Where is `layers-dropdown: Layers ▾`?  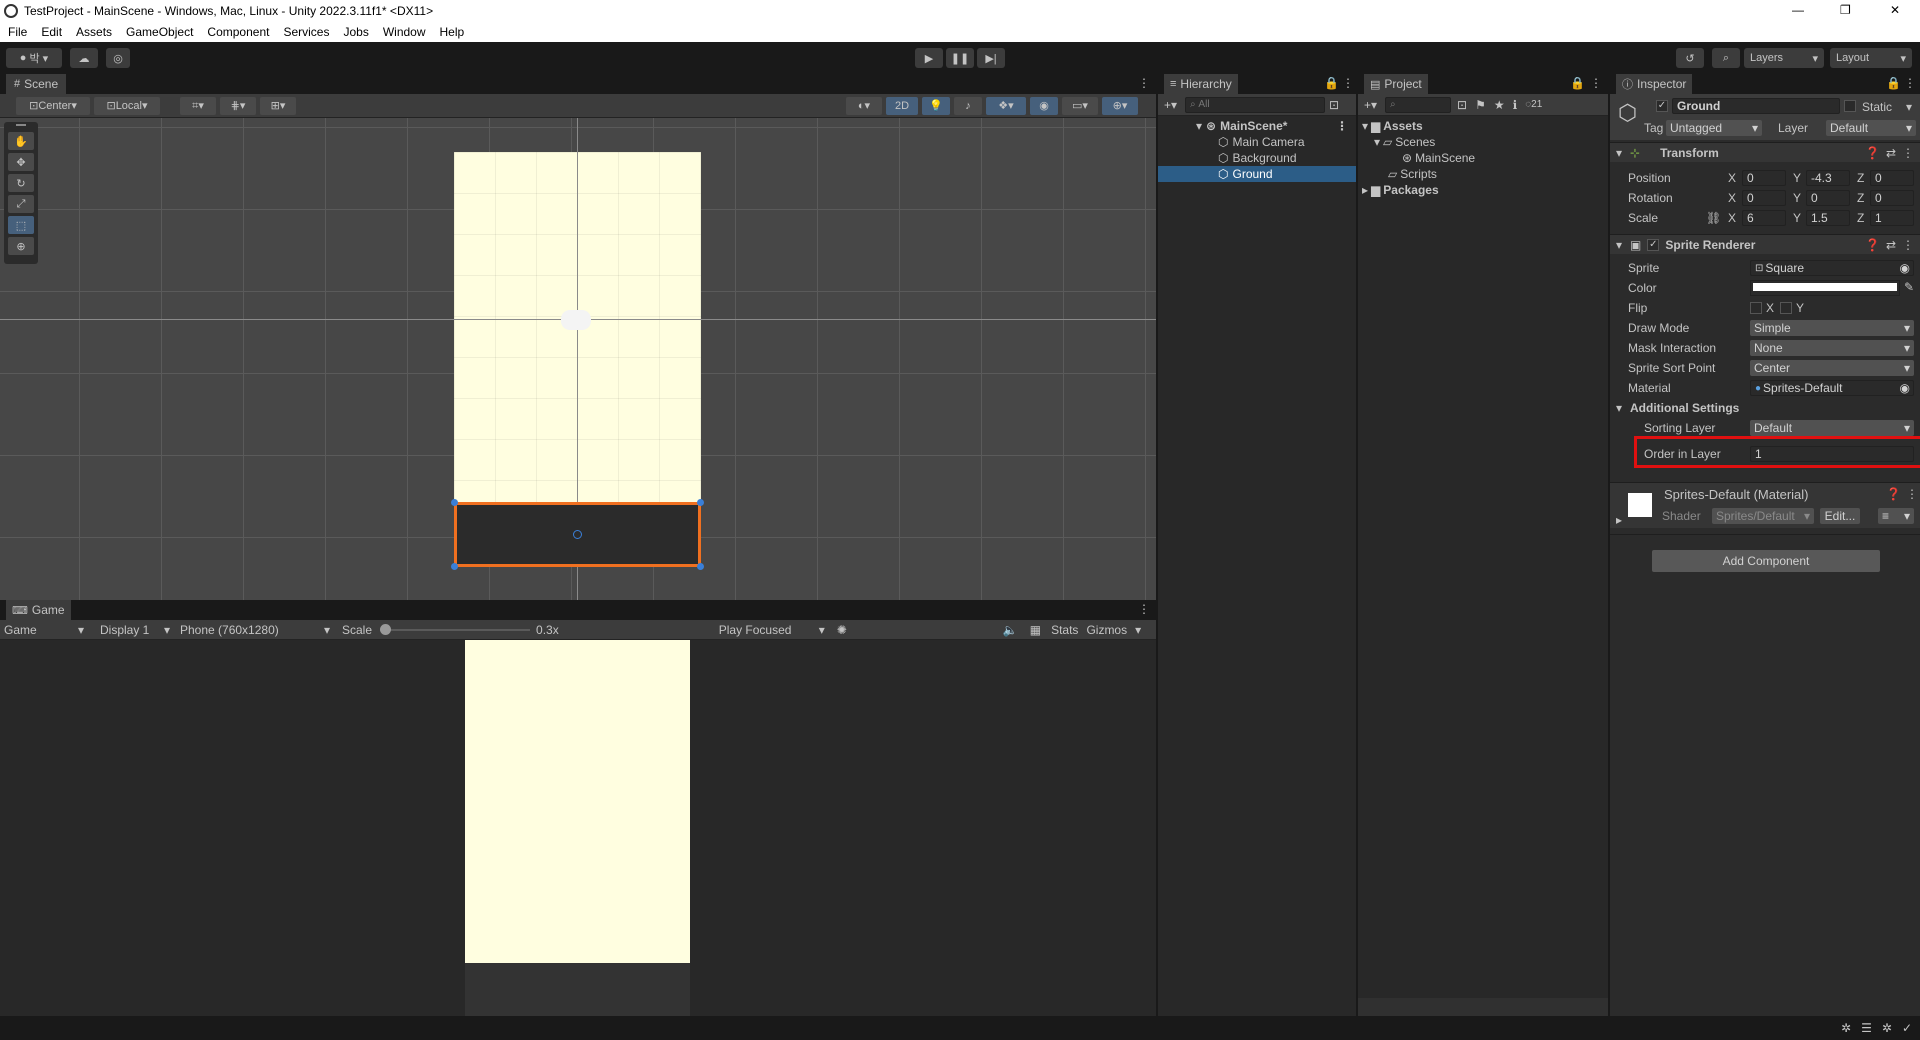
layers-dropdown: Layers ▾ is located at coordinates (1784, 58).